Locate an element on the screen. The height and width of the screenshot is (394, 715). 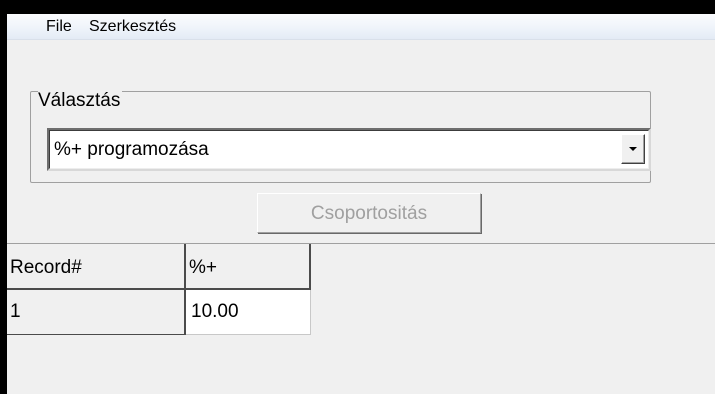
group-button: Csoportositás is located at coordinates (369, 213).